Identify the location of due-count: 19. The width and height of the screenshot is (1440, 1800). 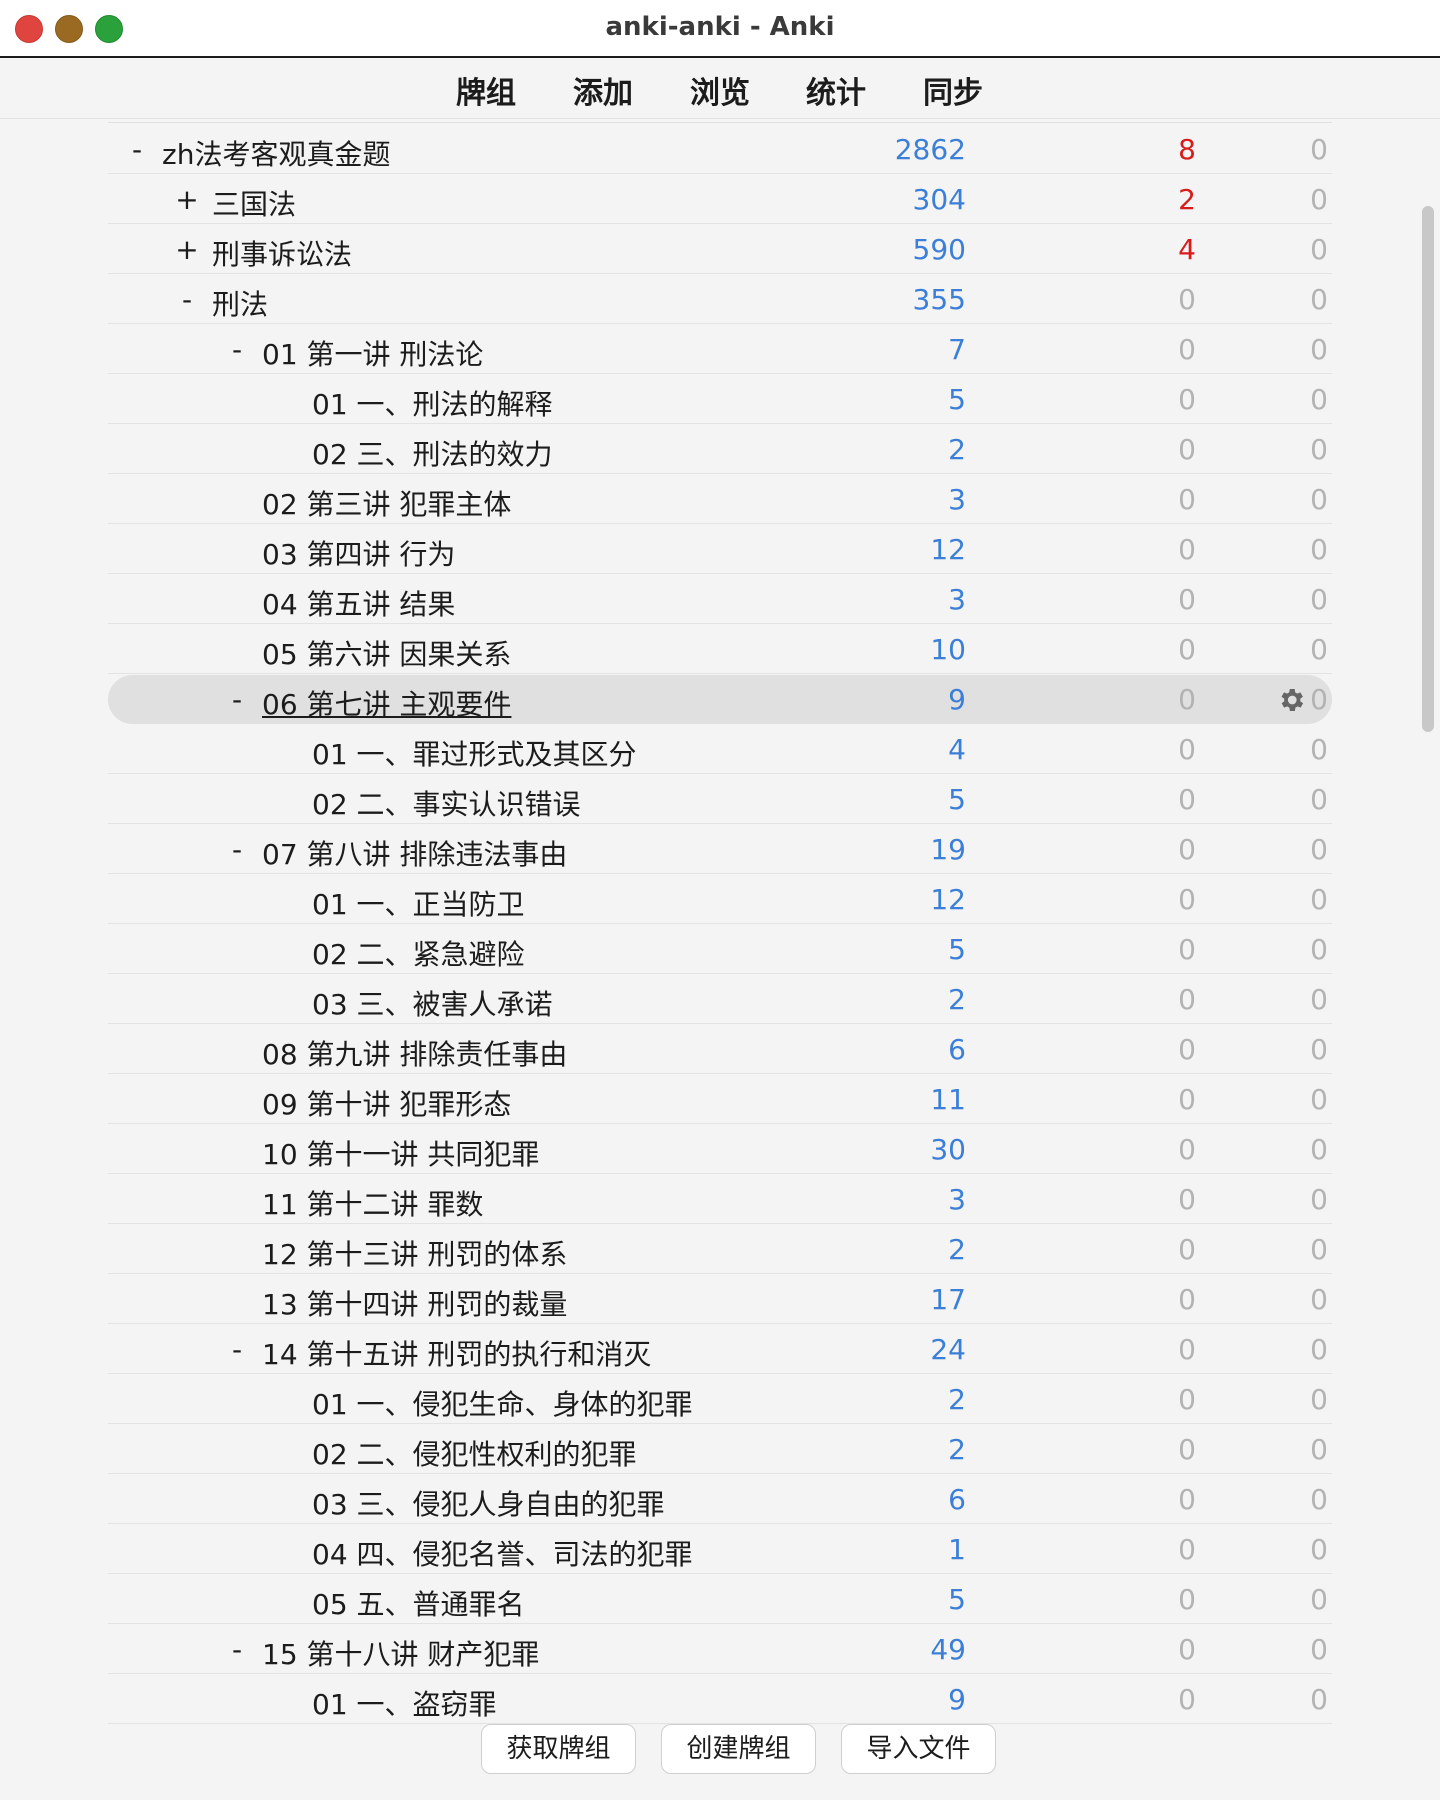
(948, 849).